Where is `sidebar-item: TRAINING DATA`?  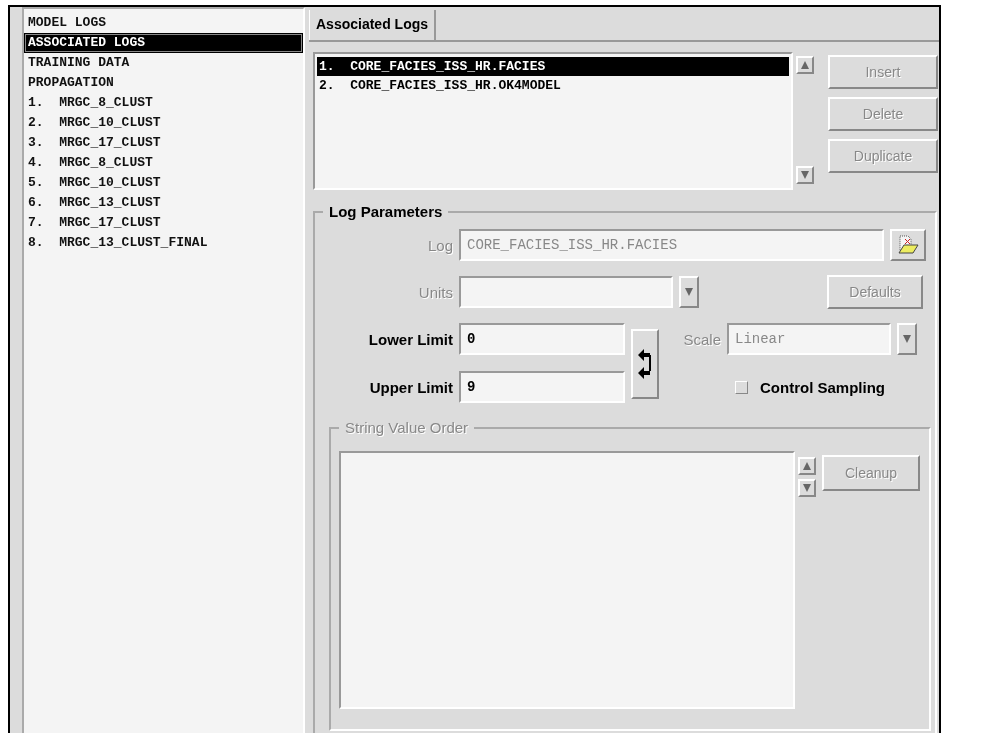 sidebar-item: TRAINING DATA is located at coordinates (163, 63).